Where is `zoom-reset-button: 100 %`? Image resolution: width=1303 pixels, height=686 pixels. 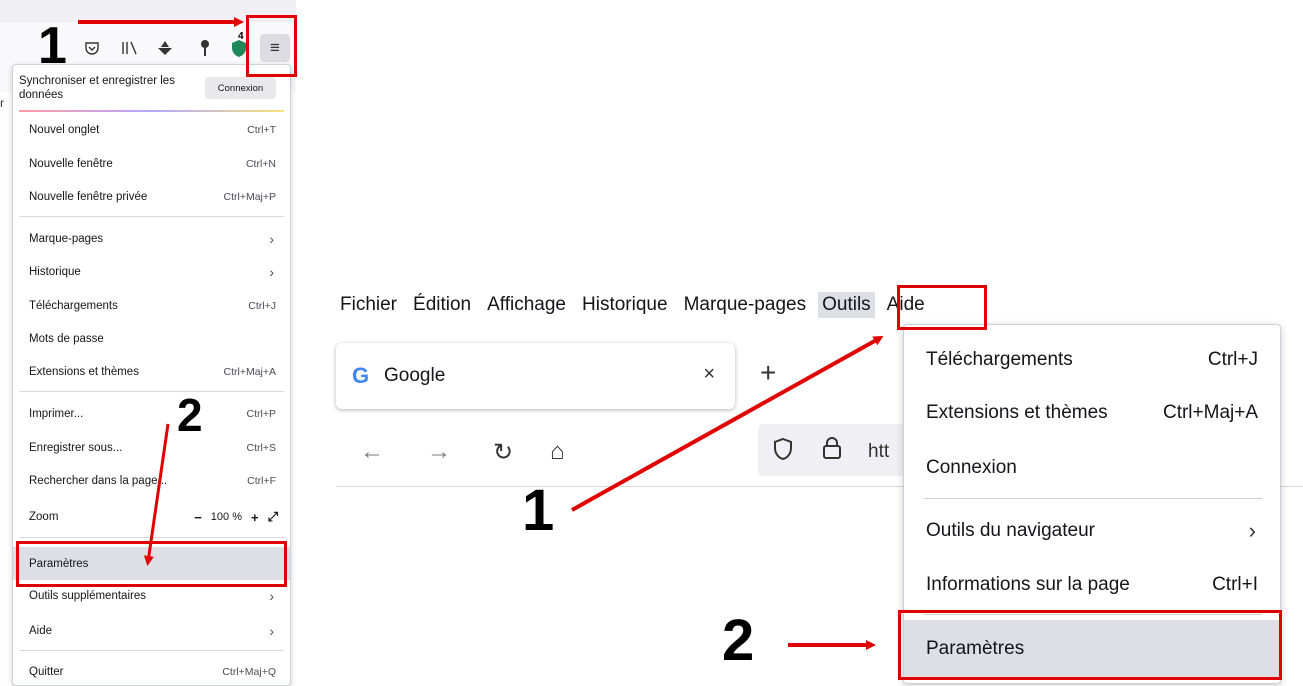
zoom-reset-button: 100 % is located at coordinates (226, 517).